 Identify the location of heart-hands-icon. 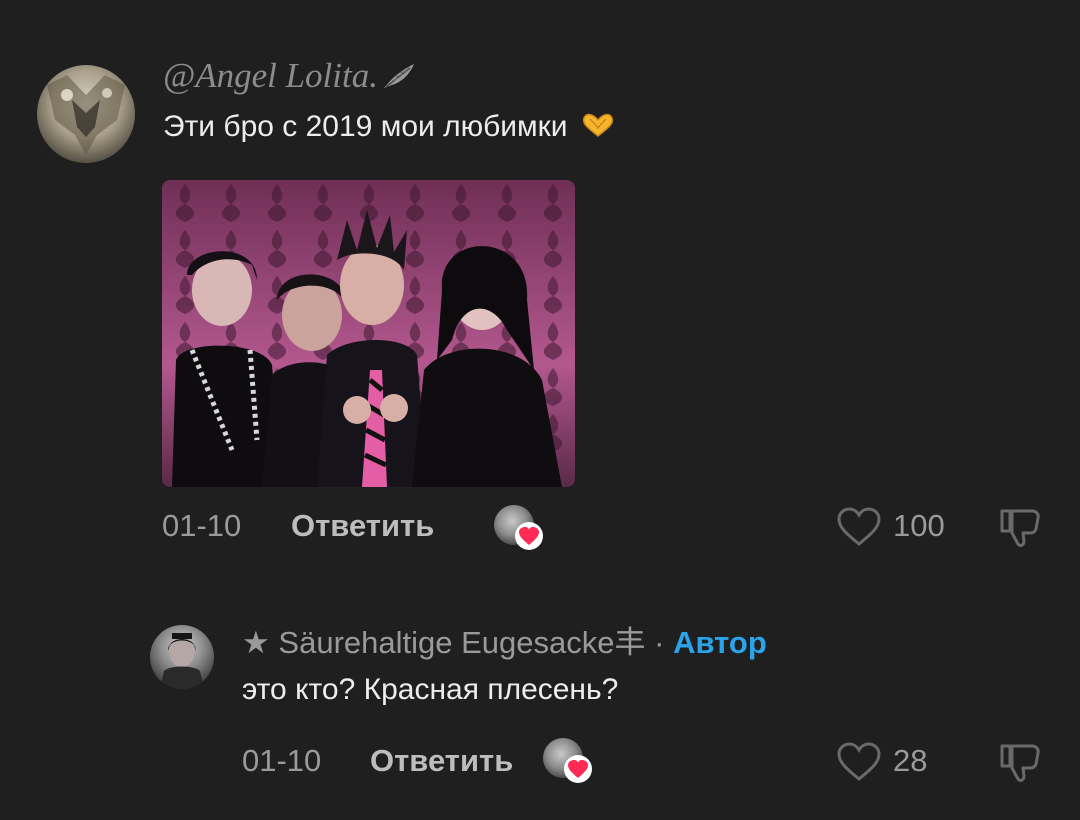
(597, 125).